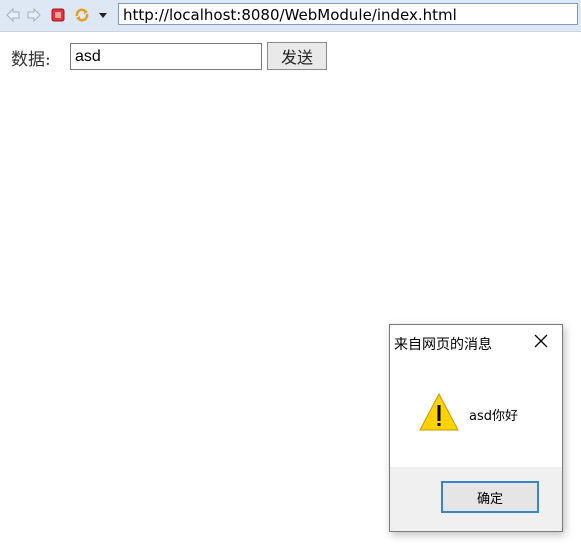  Describe the element at coordinates (541, 341) in the screenshot. I see `close-icon` at that location.